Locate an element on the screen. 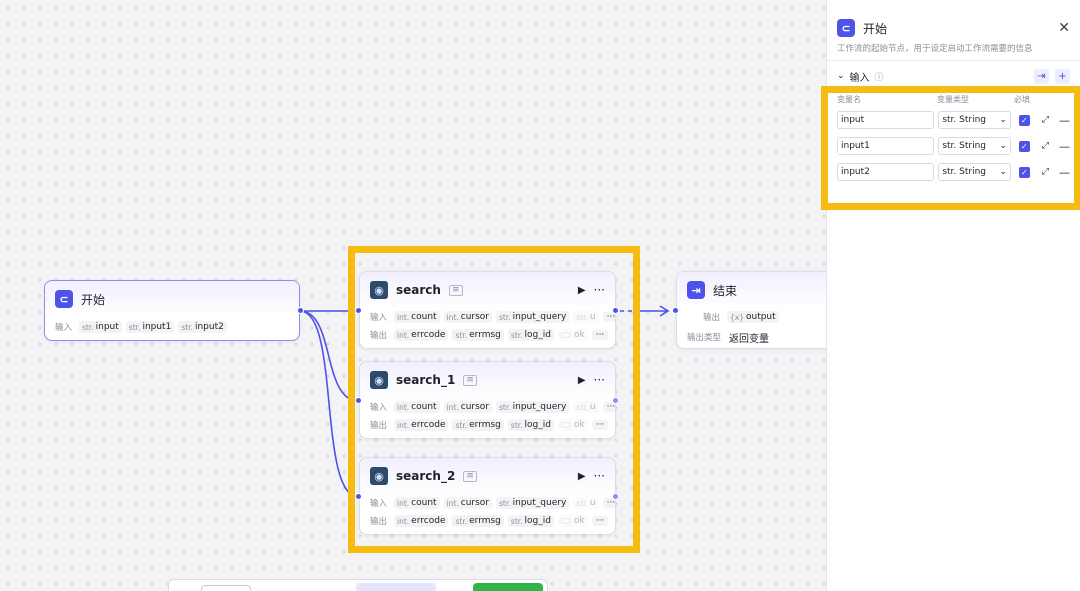 The width and height of the screenshot is (1080, 591). selection-highlight-nodes is located at coordinates (494, 399).